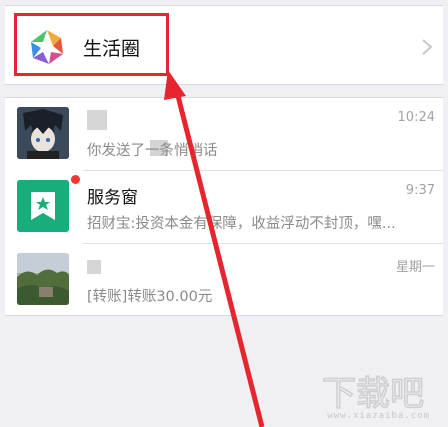  I want to click on chat-time: 9:37, so click(420, 190).